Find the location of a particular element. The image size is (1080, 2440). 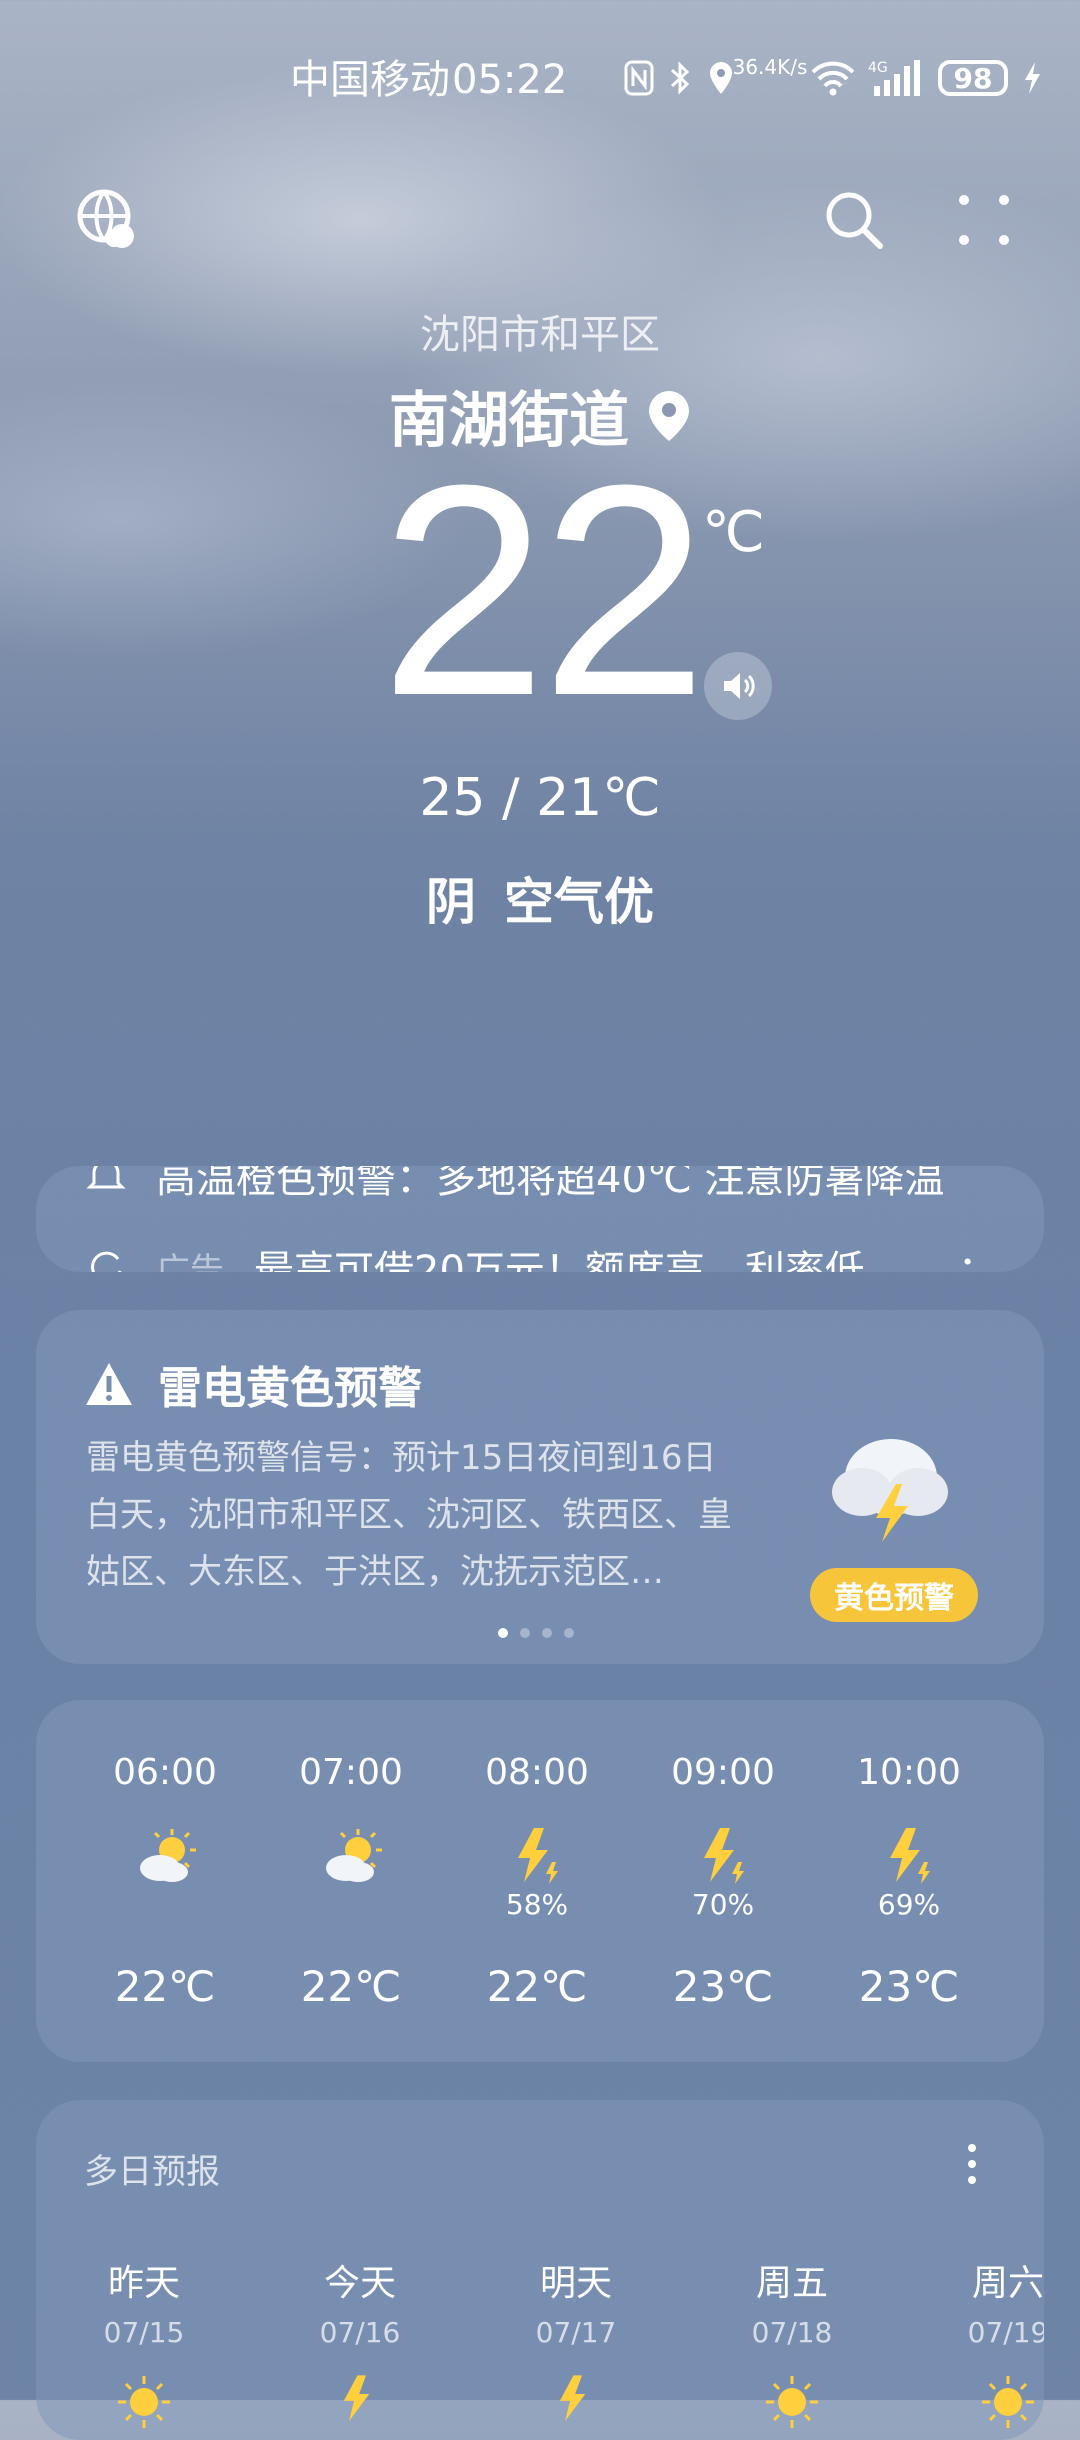

alert-pager is located at coordinates (536, 1633).